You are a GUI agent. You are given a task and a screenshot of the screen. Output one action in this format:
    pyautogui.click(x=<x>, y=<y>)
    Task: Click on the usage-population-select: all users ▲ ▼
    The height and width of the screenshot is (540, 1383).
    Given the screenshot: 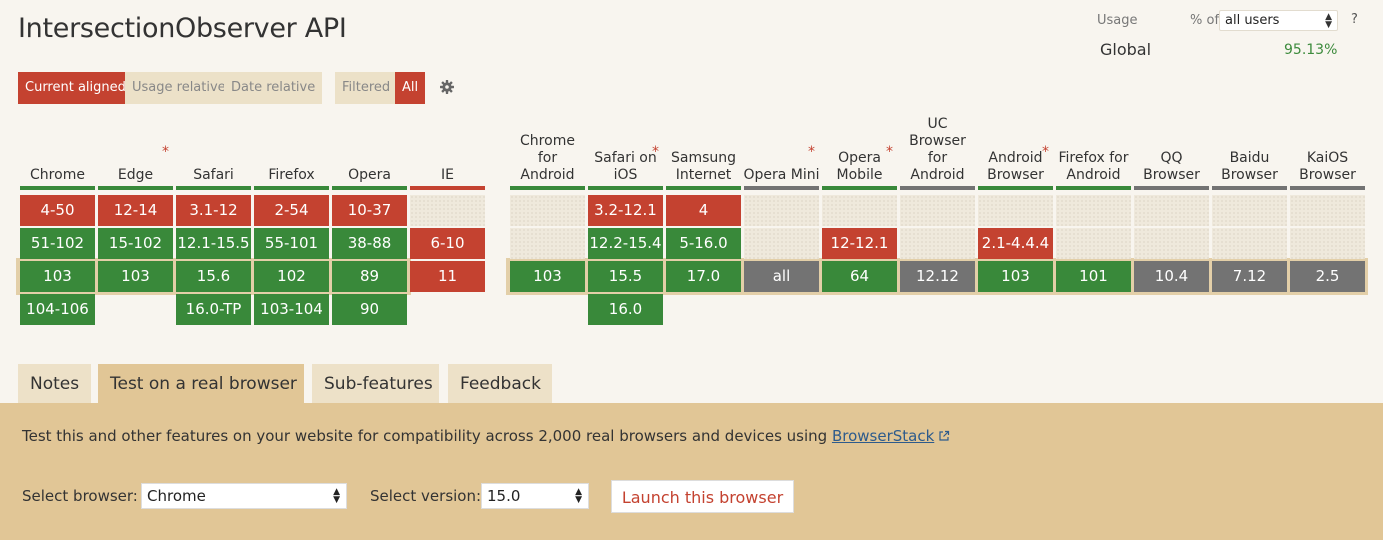 What is the action you would take?
    pyautogui.click(x=1278, y=20)
    